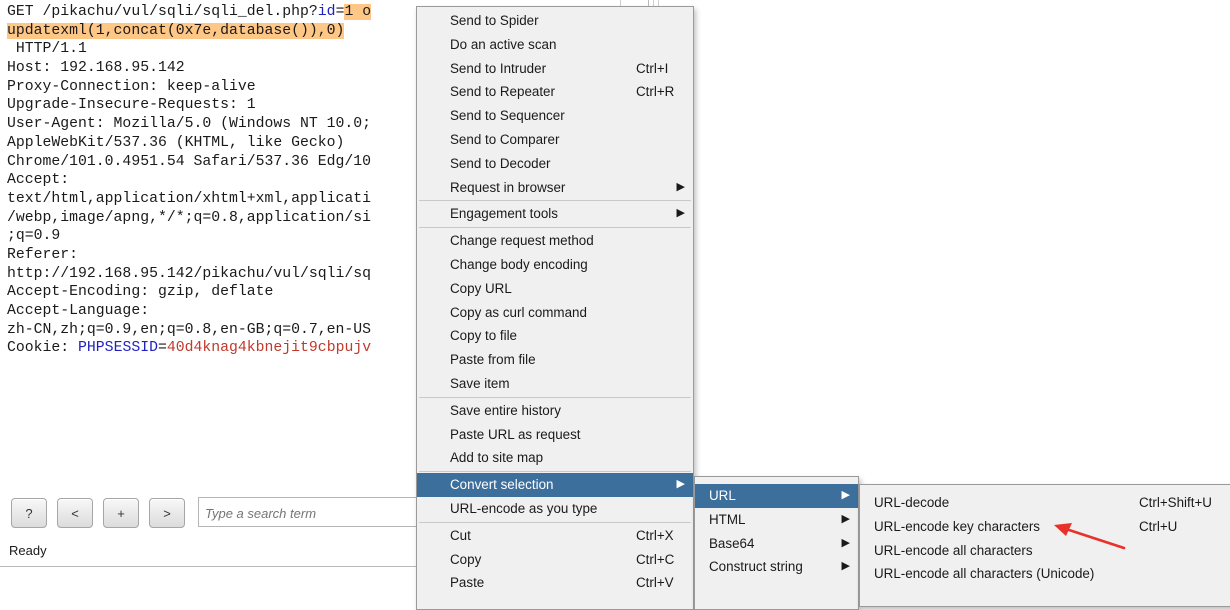 The image size is (1230, 610). I want to click on menu-item-url-encode-as-you-type: URL-encode as you type, so click(555, 509).